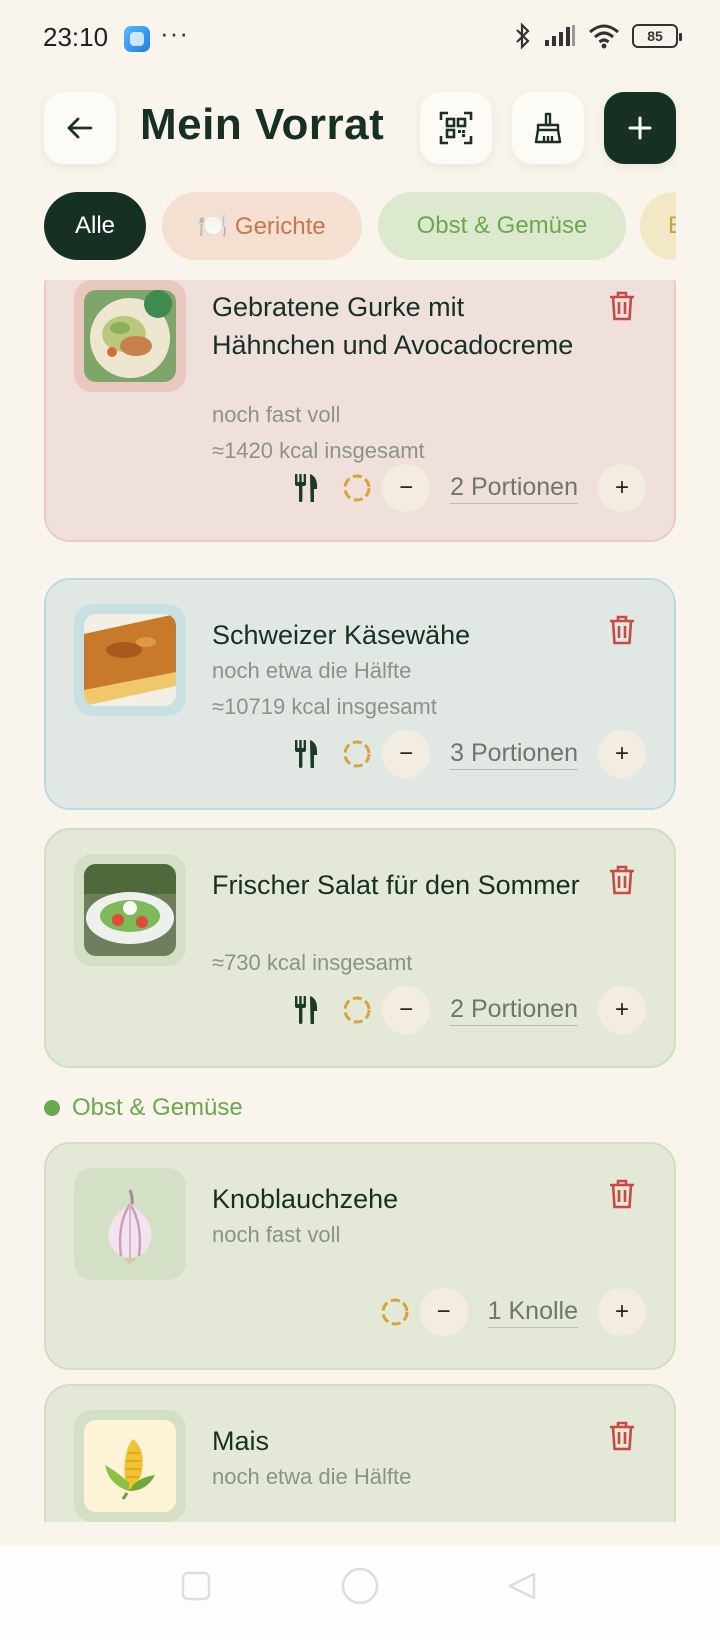  Describe the element at coordinates (52, 1108) in the screenshot. I see `section-dot` at that location.